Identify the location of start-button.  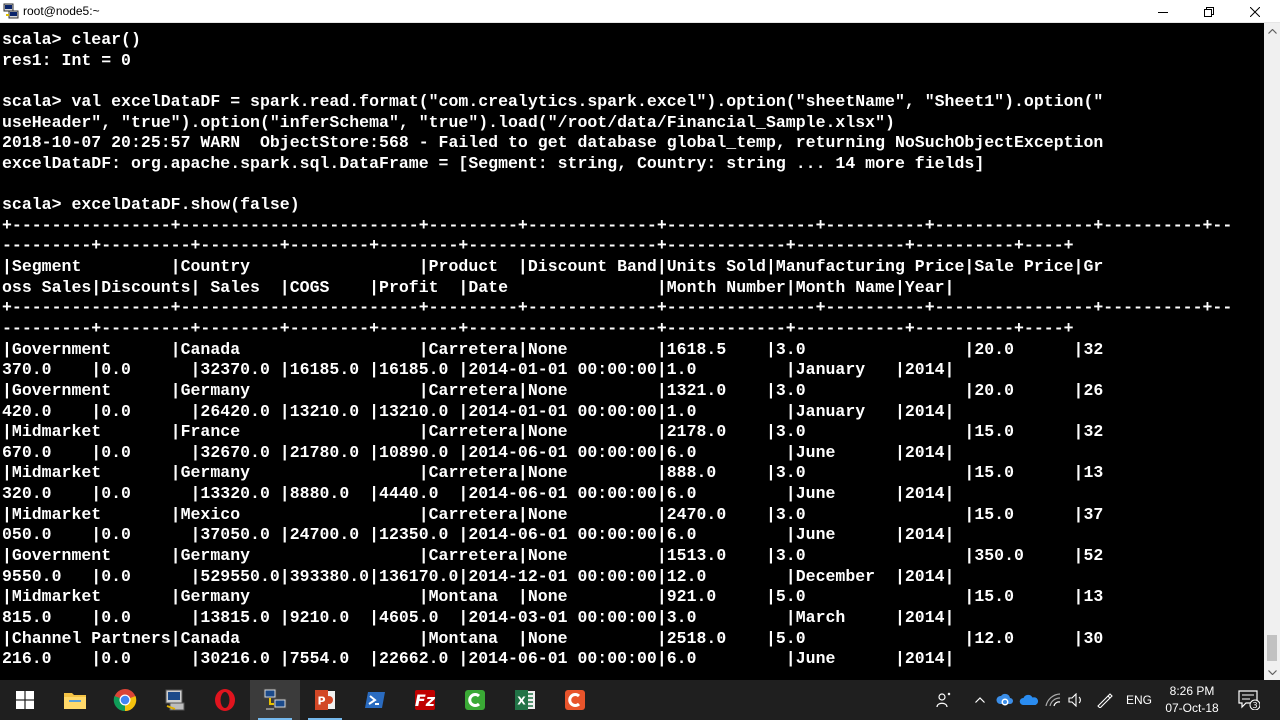
(25, 700).